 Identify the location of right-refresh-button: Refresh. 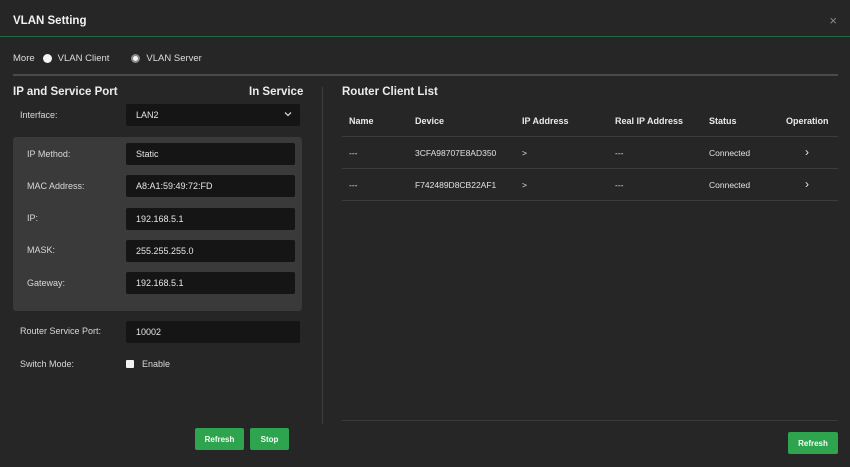
(813, 443).